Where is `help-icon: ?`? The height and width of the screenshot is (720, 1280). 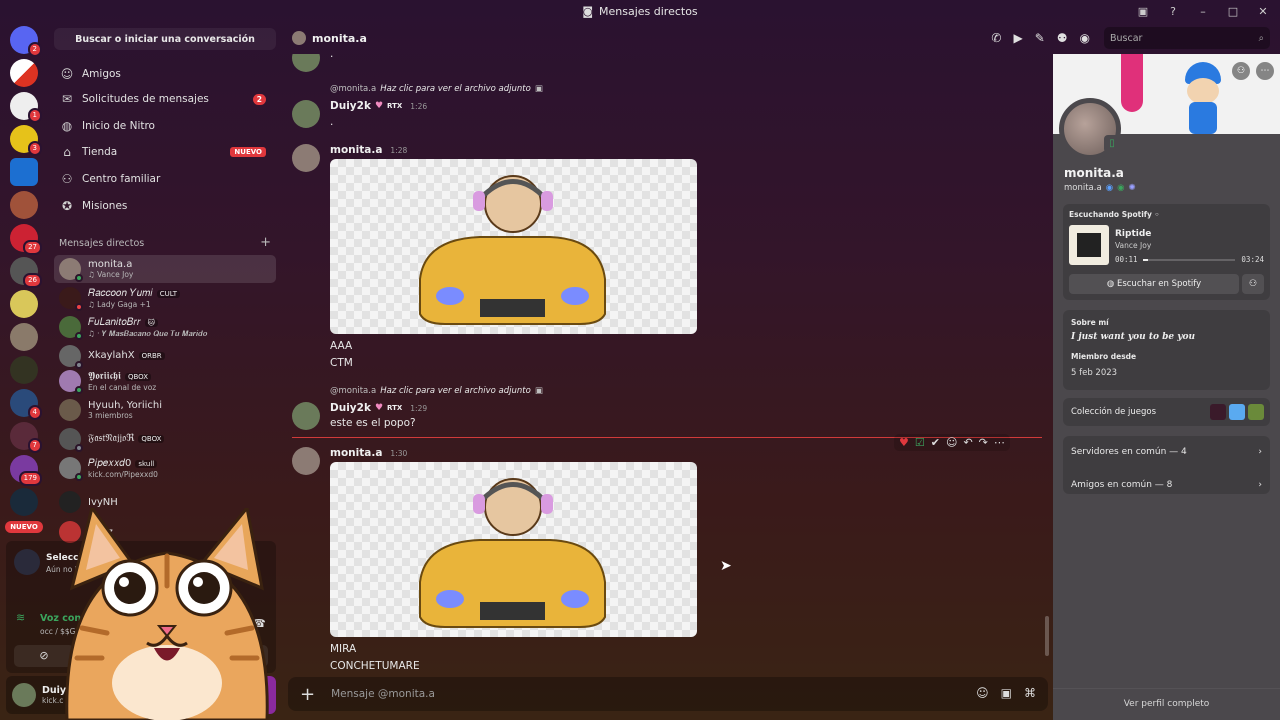
help-icon: ? is located at coordinates (1173, 11).